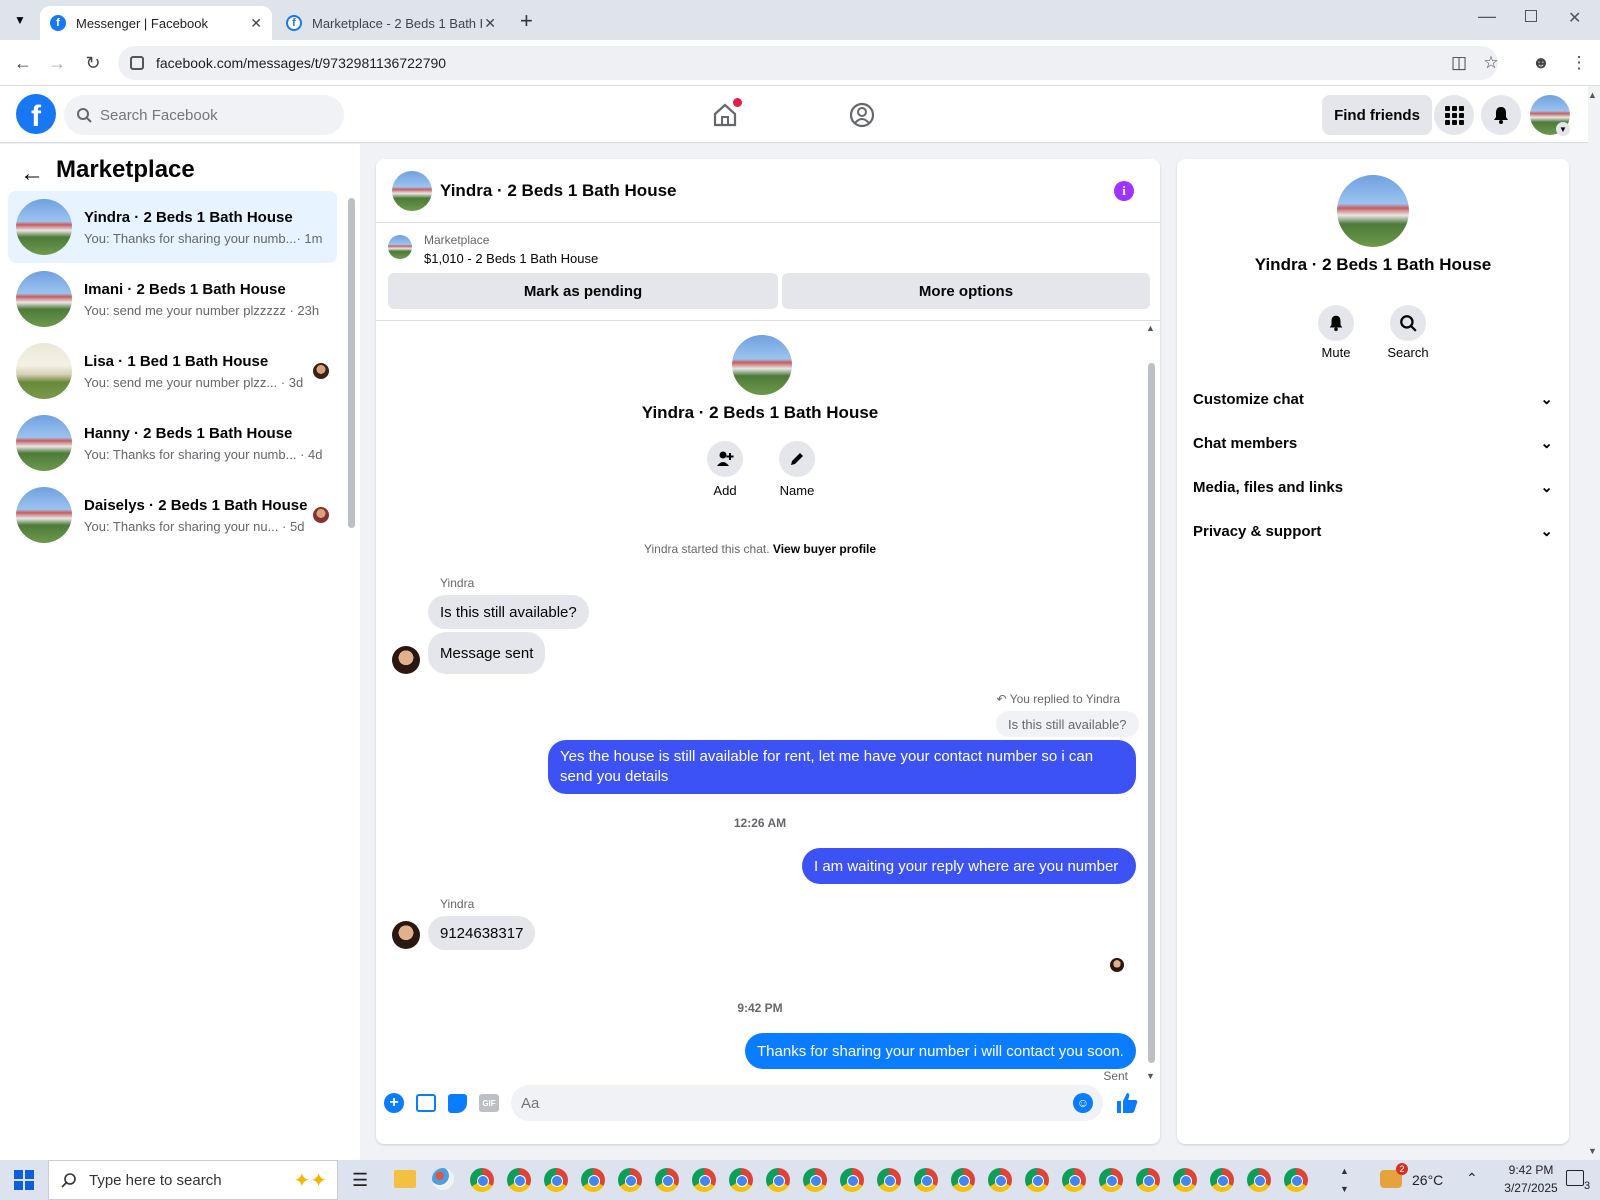  What do you see at coordinates (1487, 16) in the screenshot?
I see `minimize-window-icon: —` at bounding box center [1487, 16].